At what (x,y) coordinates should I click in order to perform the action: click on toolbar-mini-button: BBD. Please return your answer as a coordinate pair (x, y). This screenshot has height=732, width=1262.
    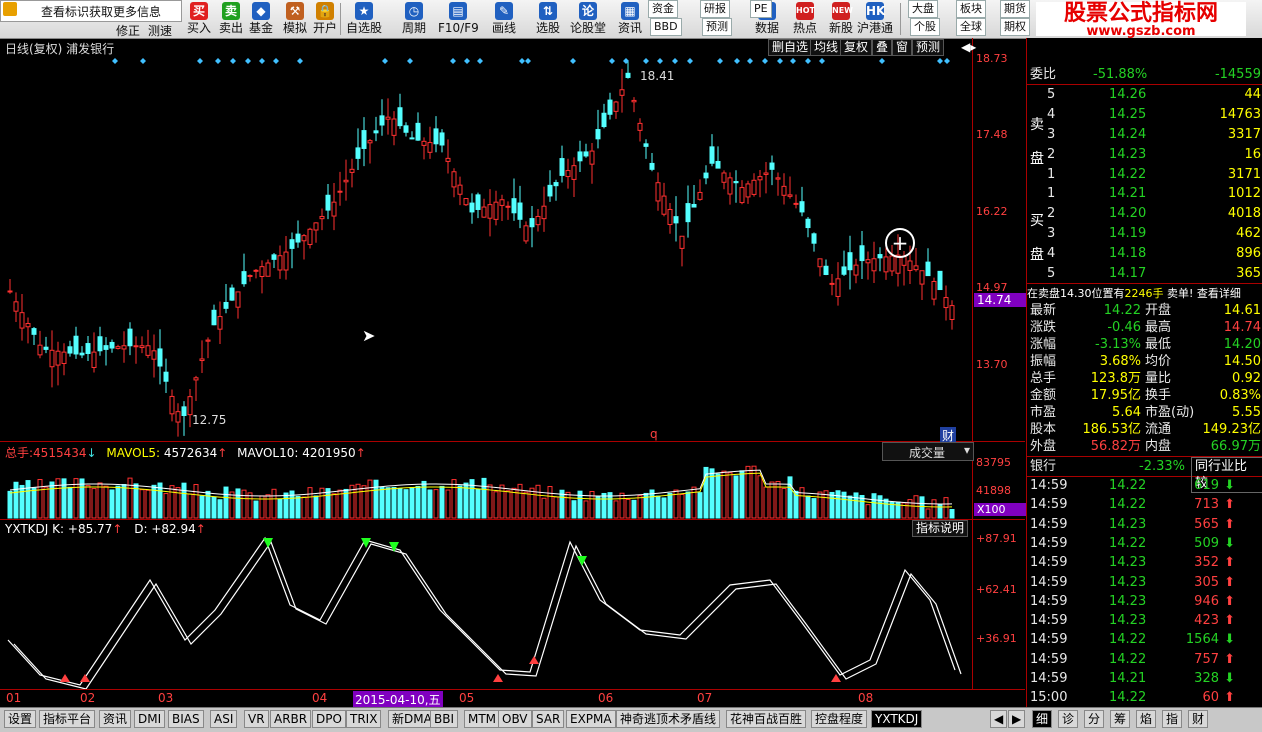
    Looking at the image, I should click on (666, 27).